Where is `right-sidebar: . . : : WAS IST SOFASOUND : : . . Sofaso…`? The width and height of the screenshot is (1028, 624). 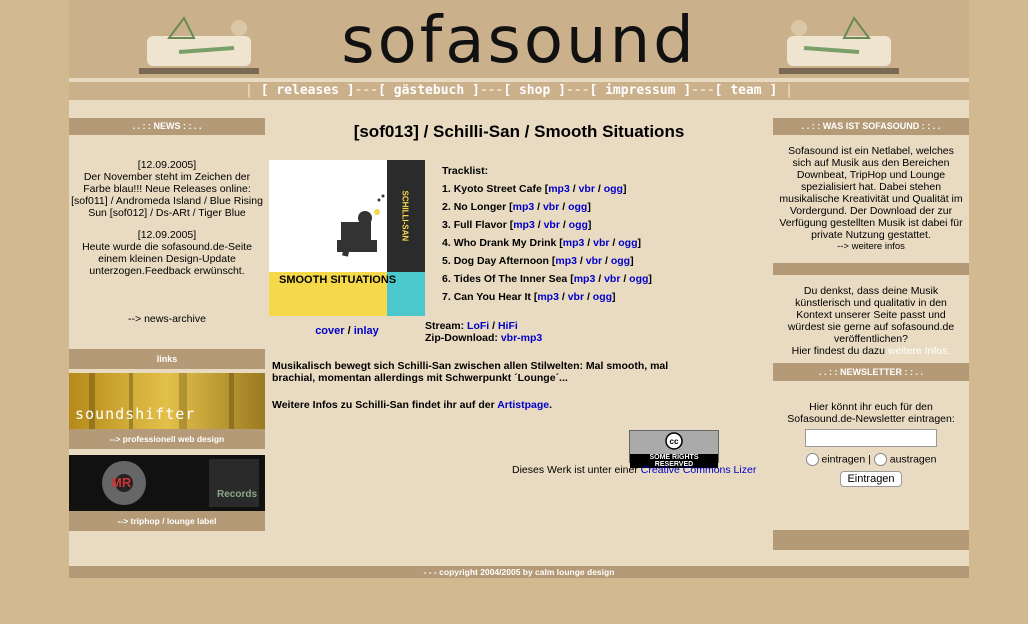
right-sidebar: . . : : WAS IST SOFASOUND : : . . Sofaso… is located at coordinates (871, 334).